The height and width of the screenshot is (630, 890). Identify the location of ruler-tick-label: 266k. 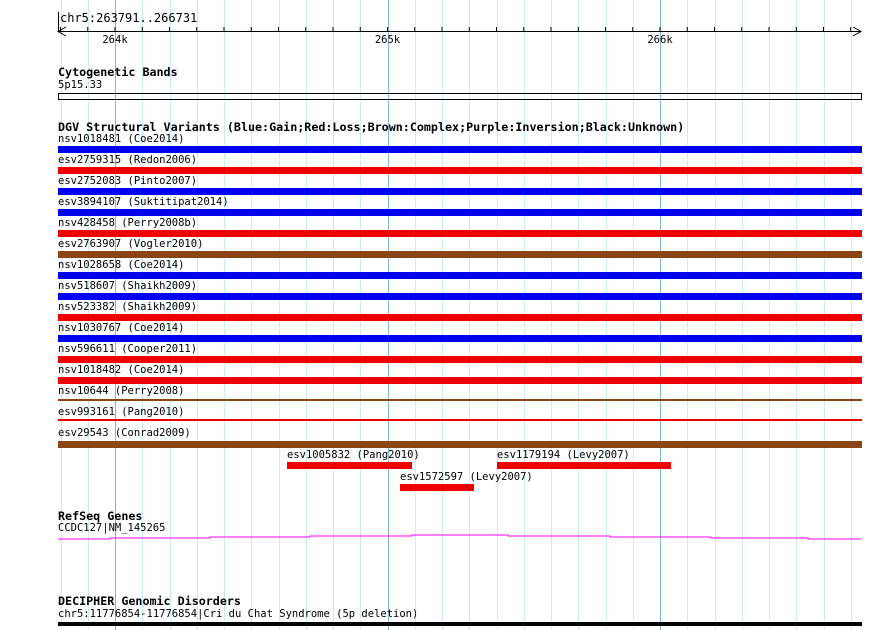
(660, 40).